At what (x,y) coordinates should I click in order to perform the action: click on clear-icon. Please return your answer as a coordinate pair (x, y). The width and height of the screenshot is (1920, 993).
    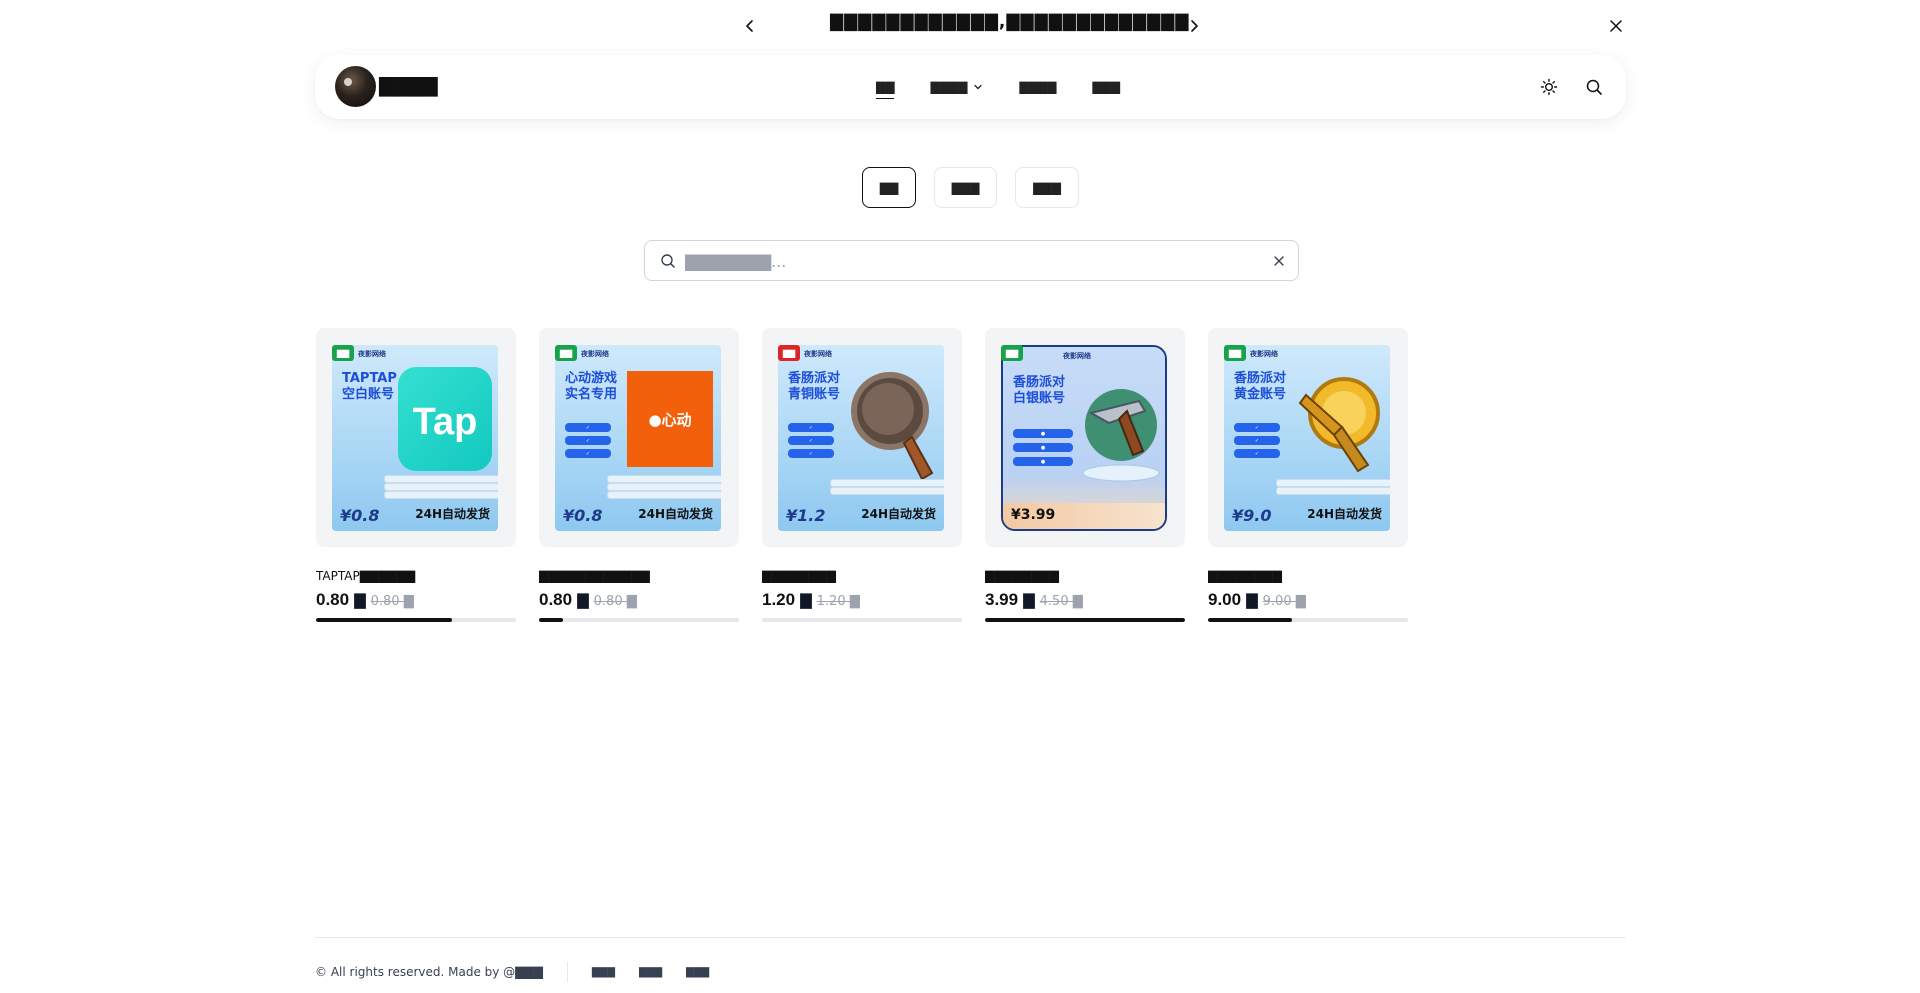
    Looking at the image, I should click on (1279, 261).